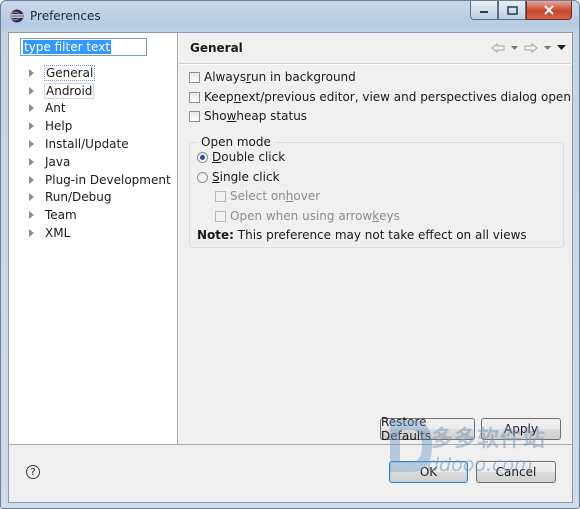  What do you see at coordinates (489, 439) in the screenshot?
I see `watermark-text: 多多软件站` at bounding box center [489, 439].